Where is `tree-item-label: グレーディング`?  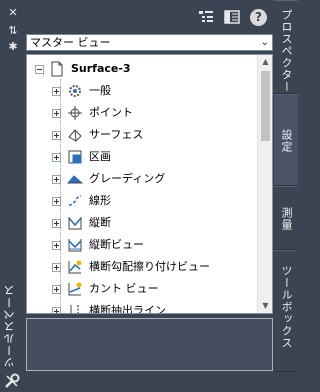 tree-item-label: グレーディング is located at coordinates (127, 178).